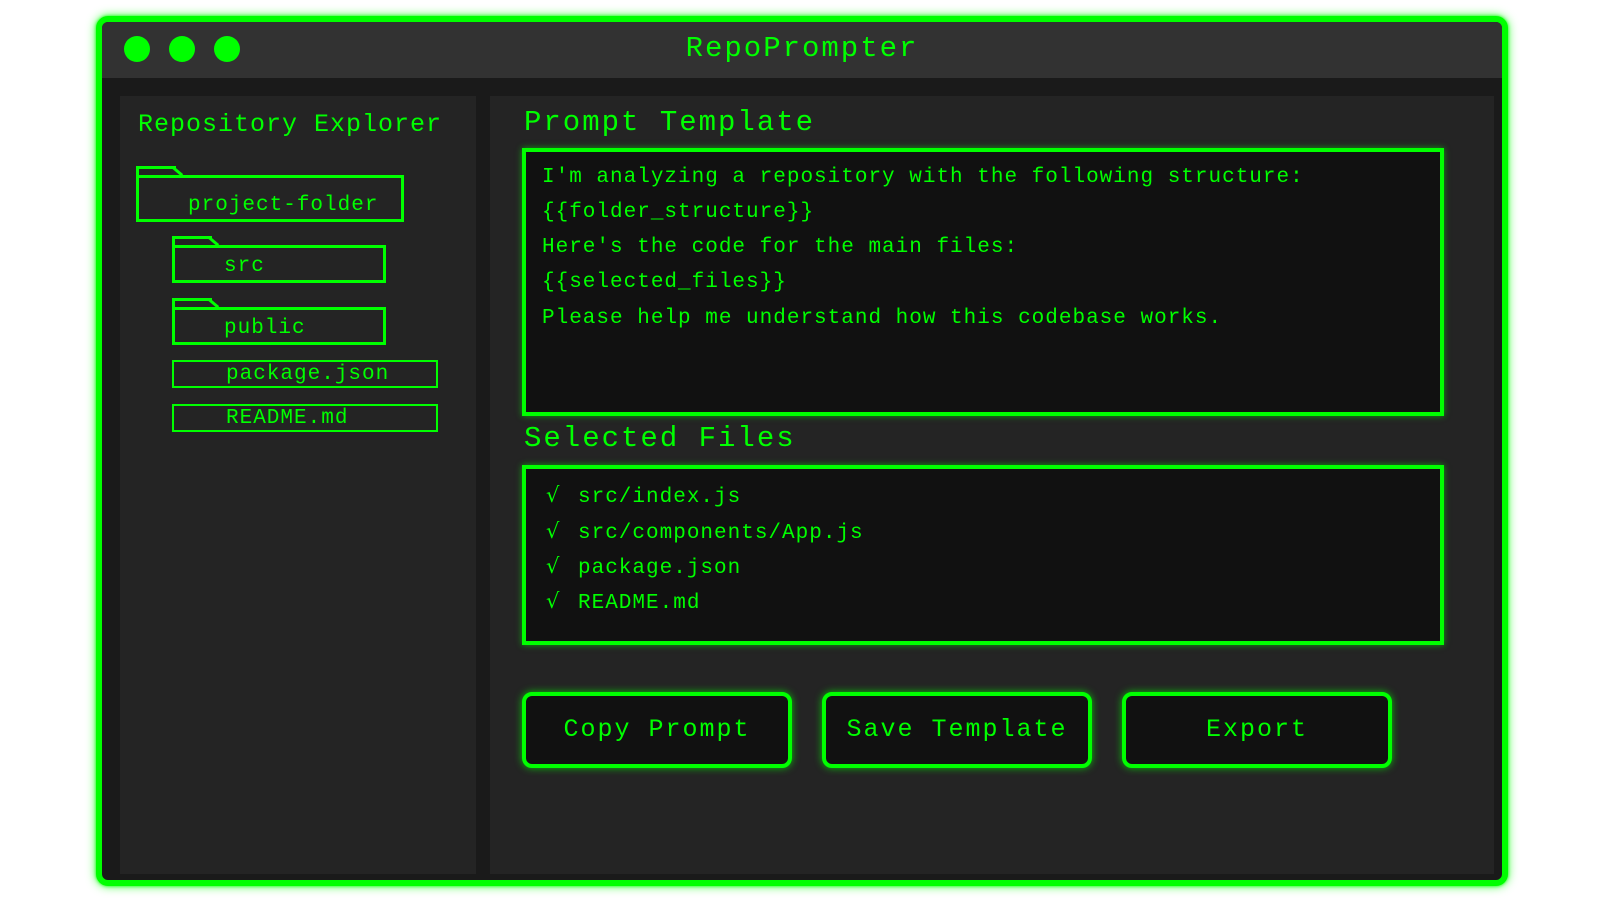 This screenshot has width=1600, height=900. I want to click on template-line: {{selected_files}}, so click(664, 282).